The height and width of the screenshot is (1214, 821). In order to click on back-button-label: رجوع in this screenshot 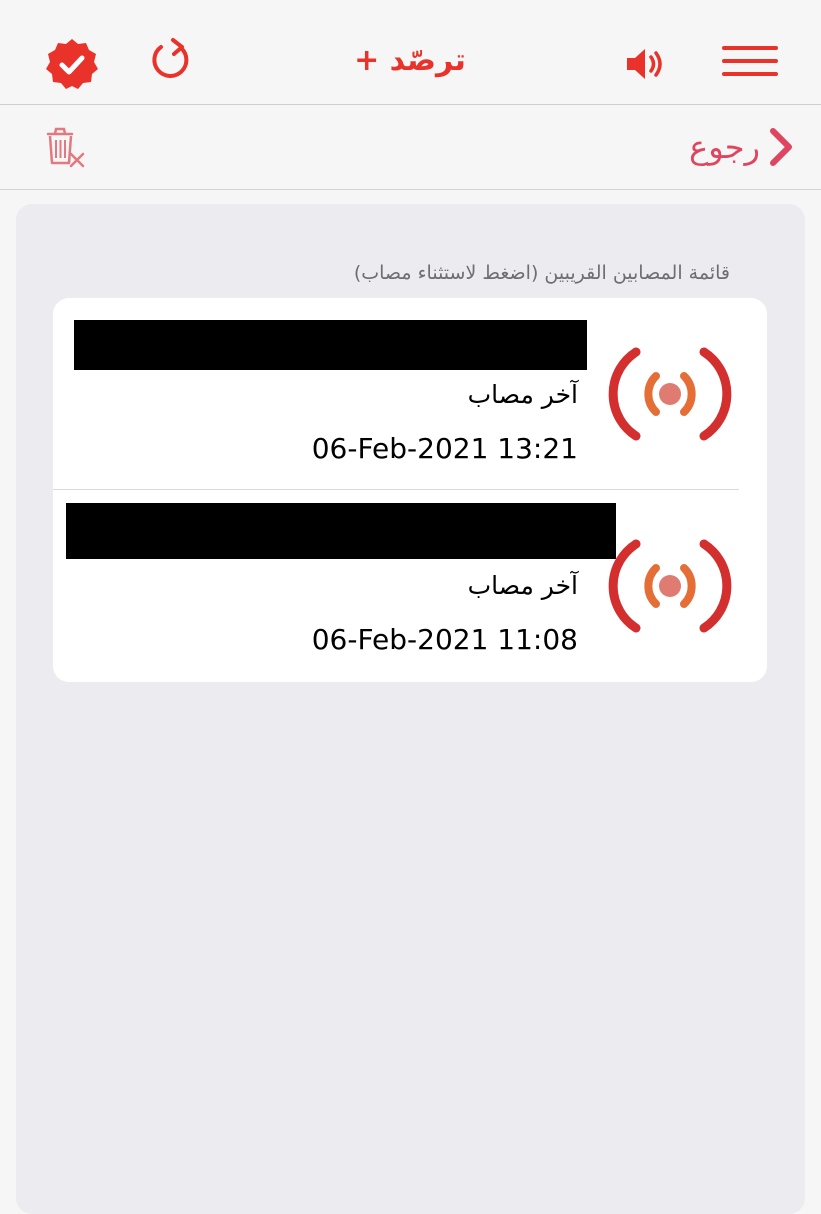, I will do `click(716, 147)`.